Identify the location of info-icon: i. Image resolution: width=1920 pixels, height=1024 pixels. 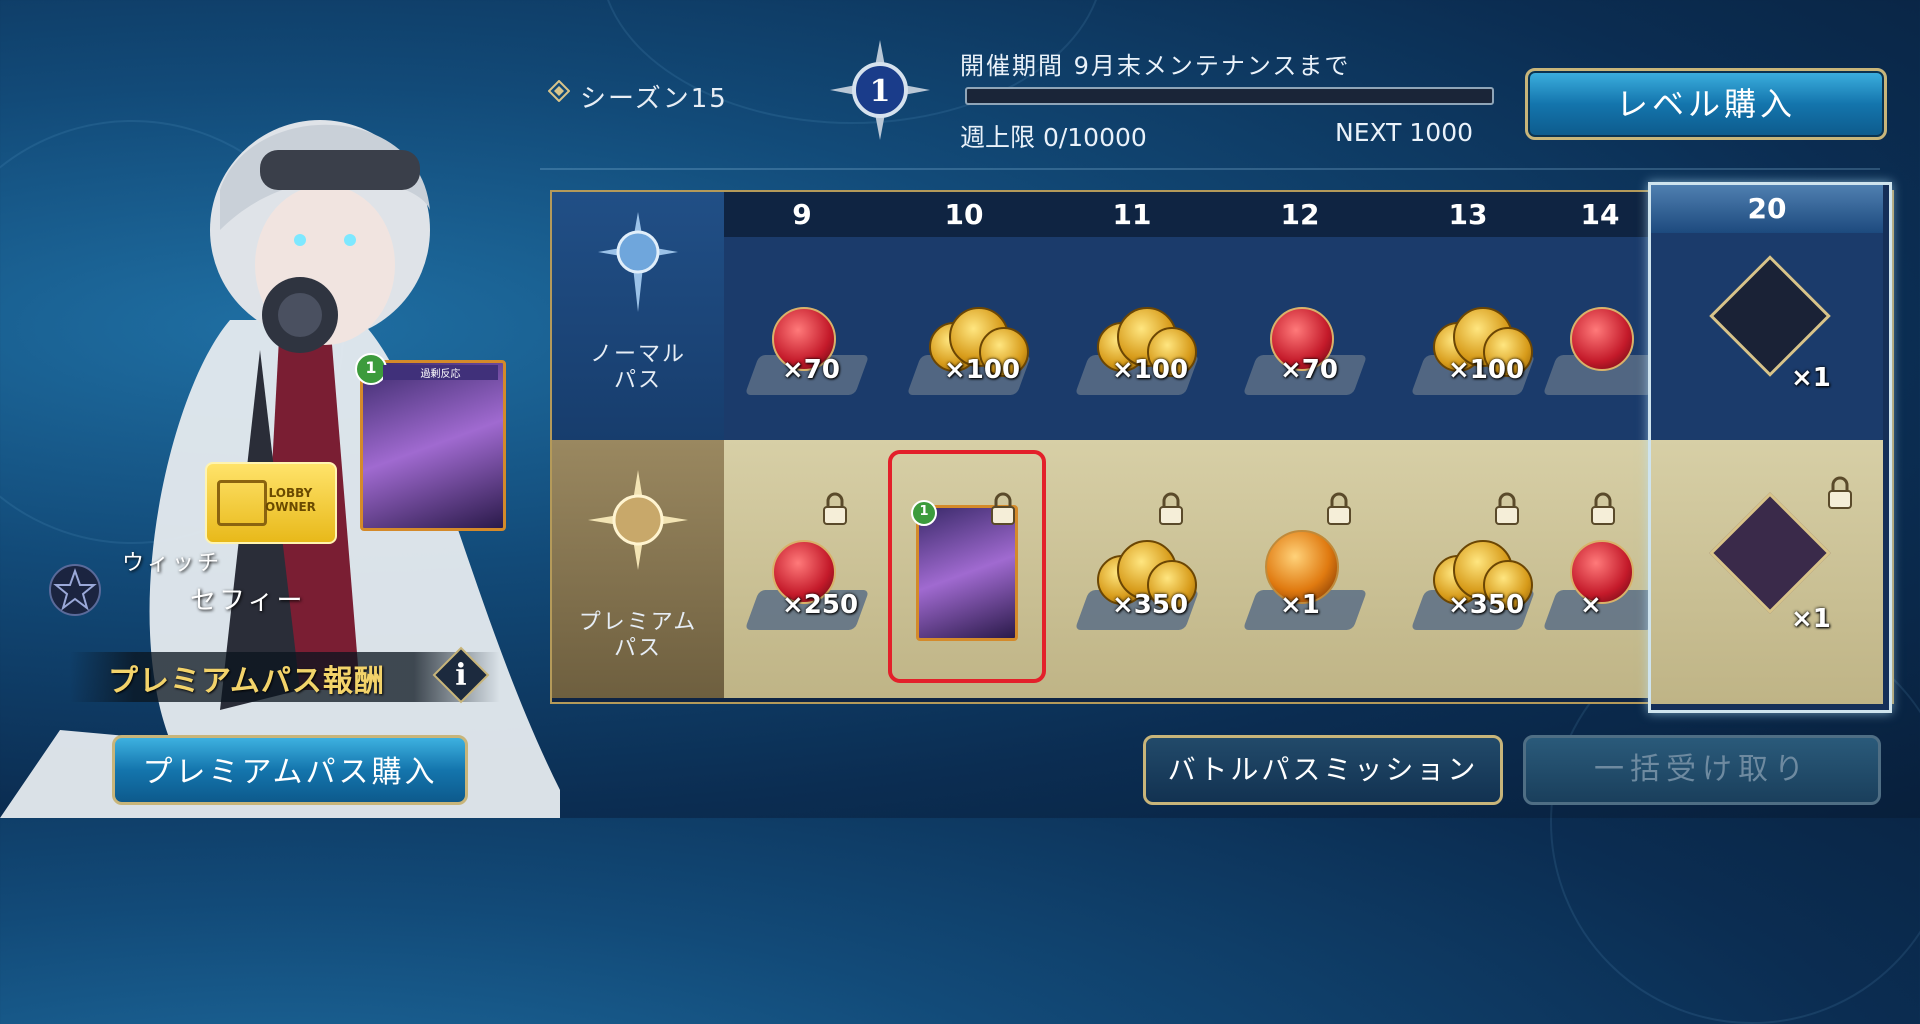
(461, 675).